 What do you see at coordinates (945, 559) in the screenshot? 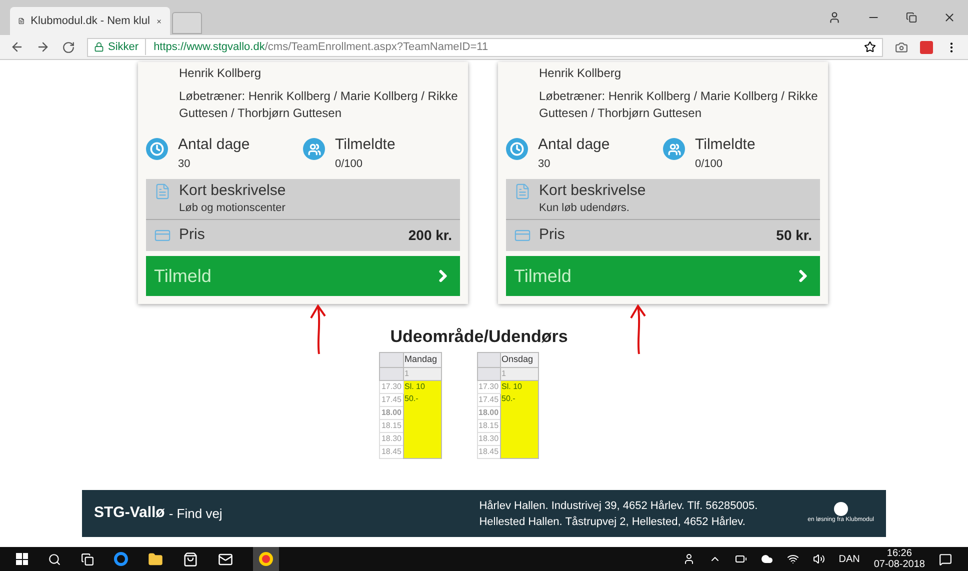
I see `notifications-icon` at bounding box center [945, 559].